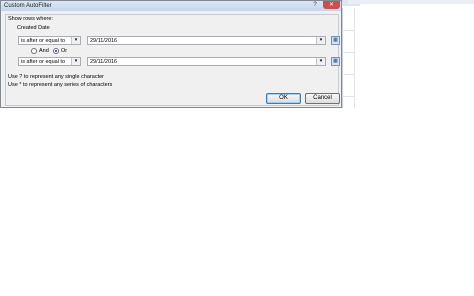  What do you see at coordinates (206, 61) in the screenshot?
I see `value-combo-2: 29/11/2016 ▾` at bounding box center [206, 61].